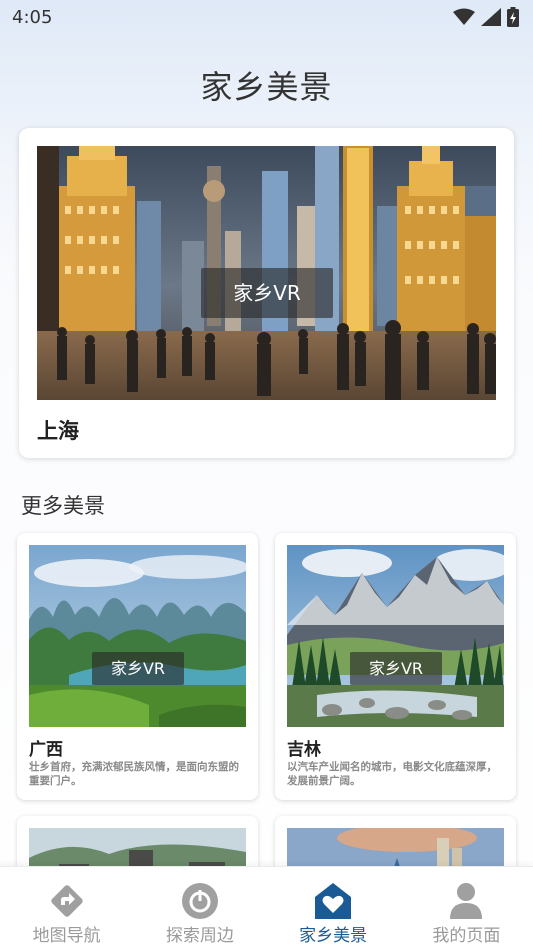  I want to click on card-desc: 壮乡首府，充满浓郁民族风情，是面向东盟的重要门户。, so click(134, 774).